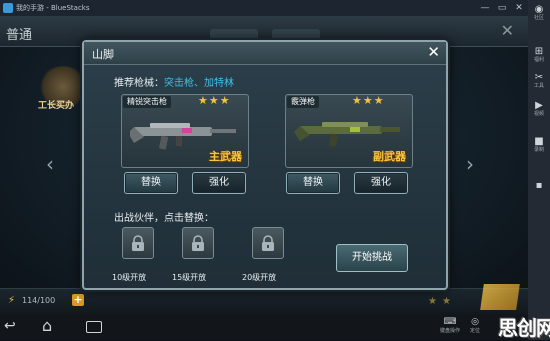 The image size is (550, 341). I want to click on secondary-weapon-card: 霰弹枪 ★★★ 副武器, so click(349, 131).